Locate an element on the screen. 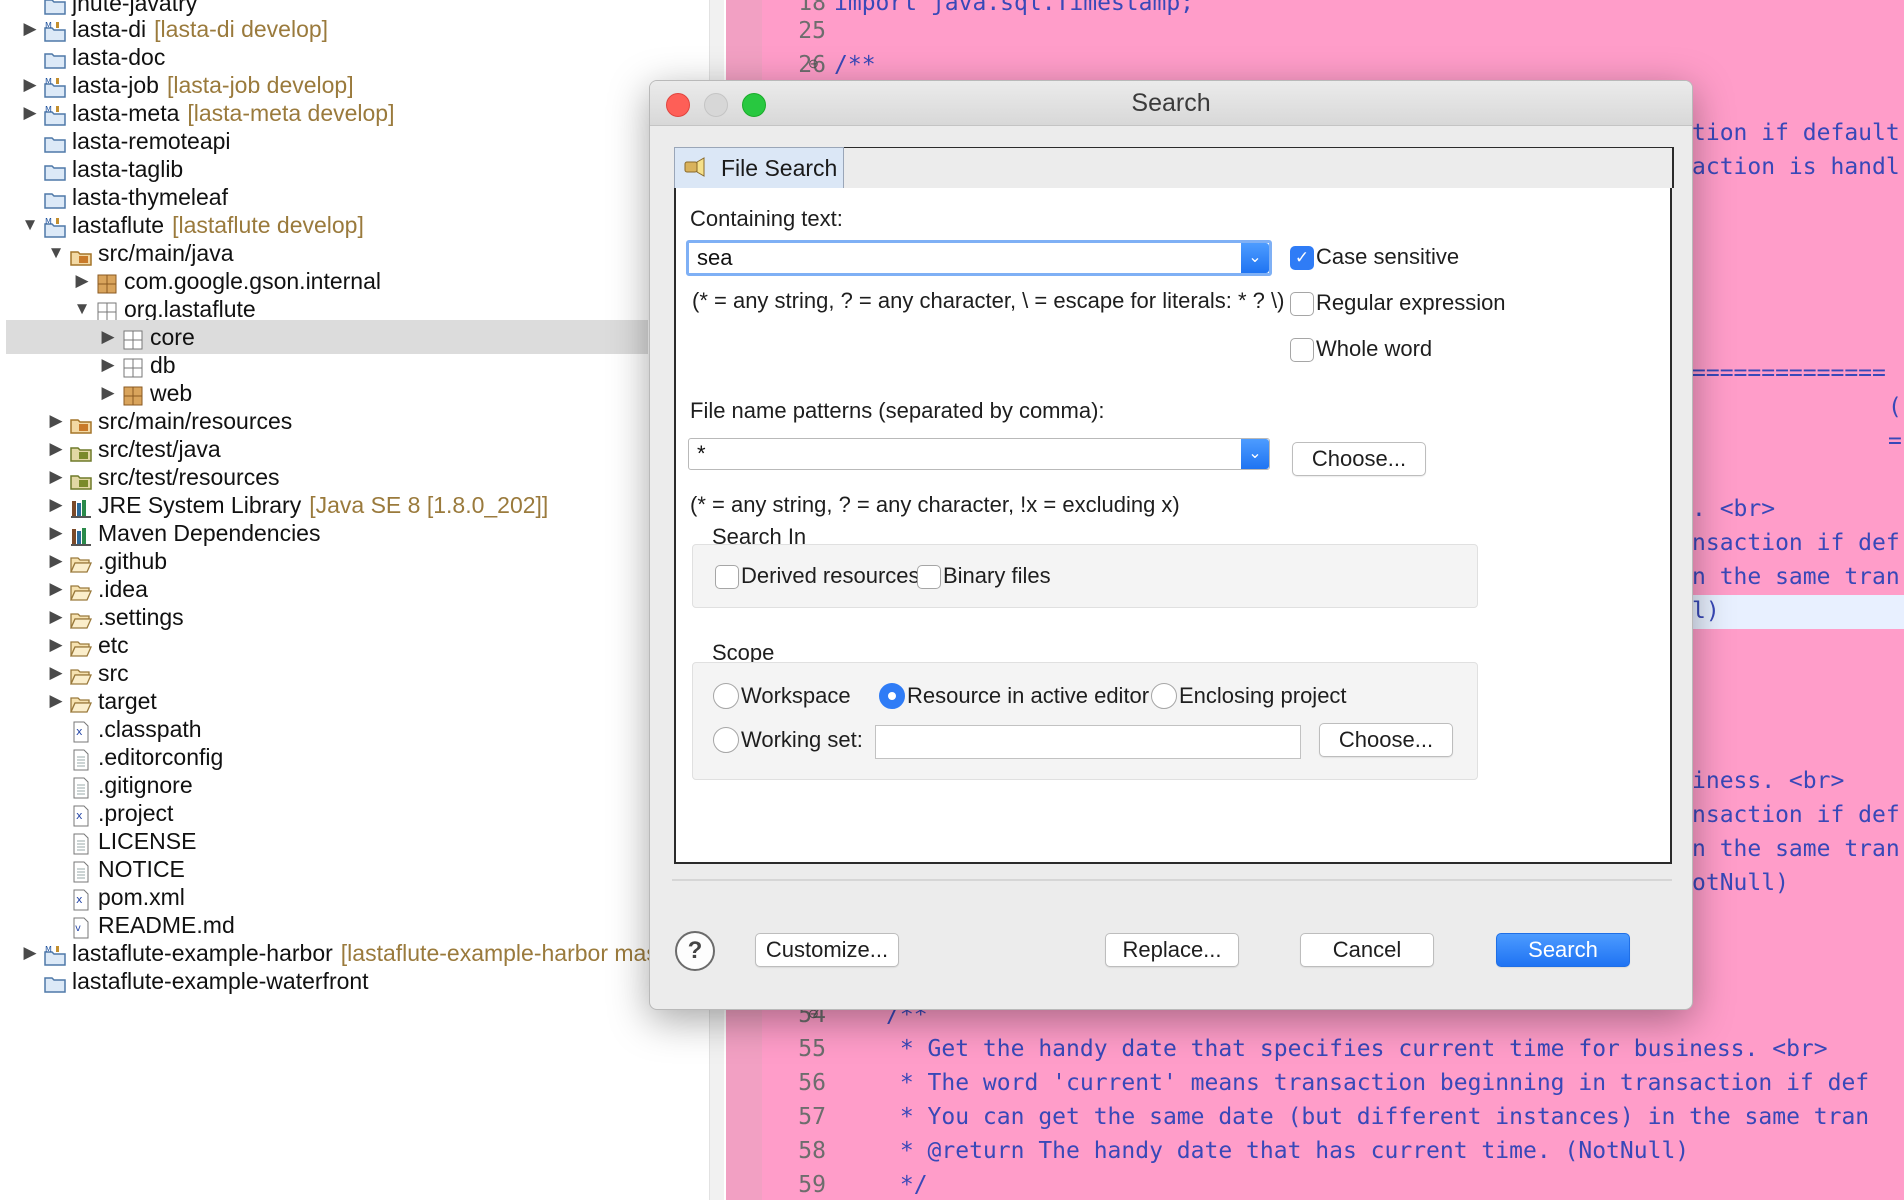 The width and height of the screenshot is (1904, 1200). line-number: 58 is located at coordinates (812, 1151).